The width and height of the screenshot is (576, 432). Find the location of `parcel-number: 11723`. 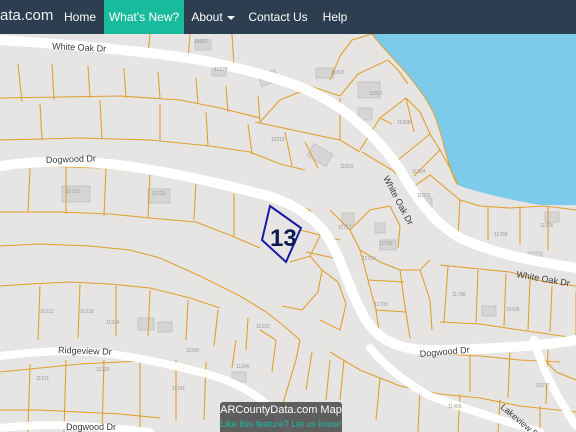

parcel-number: 11723 is located at coordinates (159, 194).